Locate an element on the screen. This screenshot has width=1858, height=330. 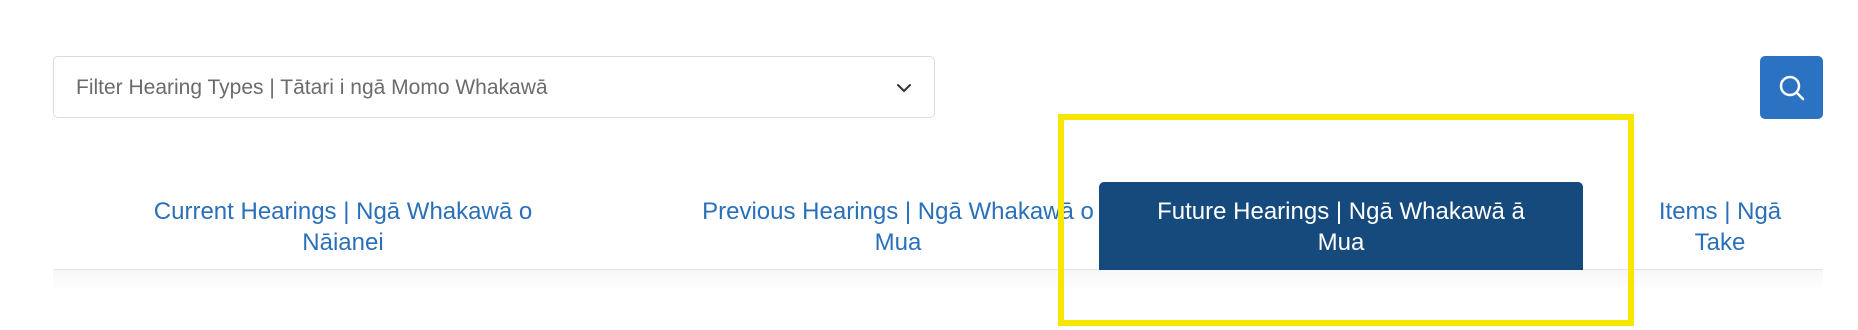
tab-future-hearings: Future Hearings | Ngā Whakawā ā Mua is located at coordinates (1341, 226).